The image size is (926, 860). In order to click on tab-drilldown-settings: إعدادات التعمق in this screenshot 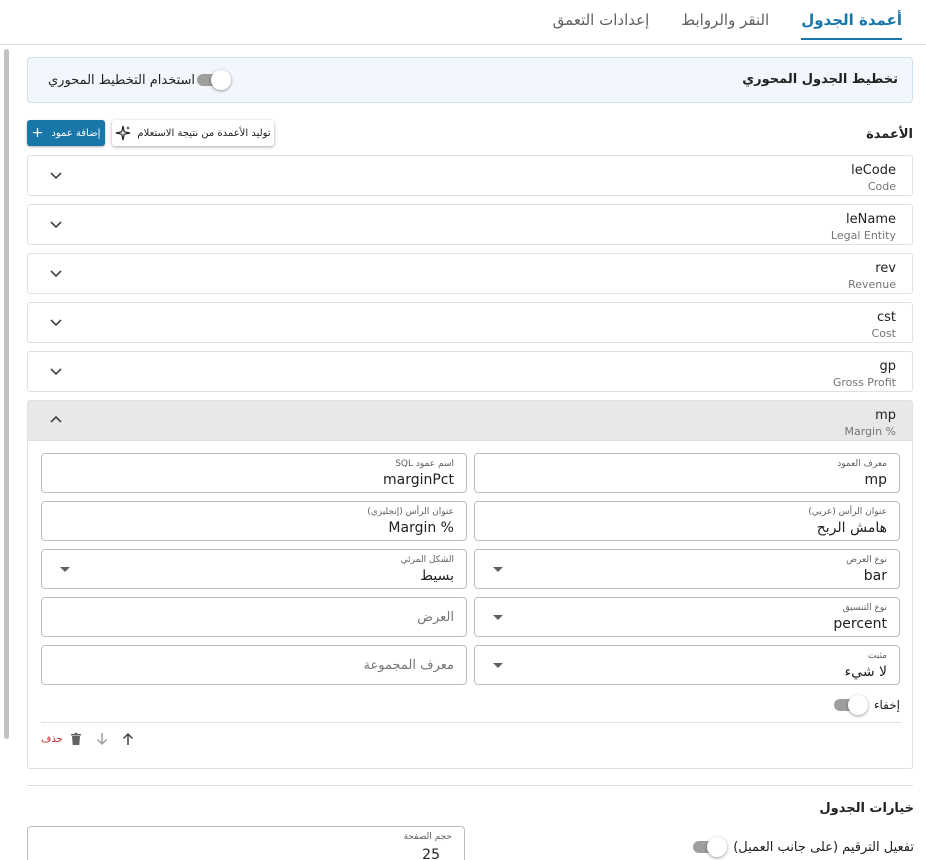, I will do `click(601, 20)`.